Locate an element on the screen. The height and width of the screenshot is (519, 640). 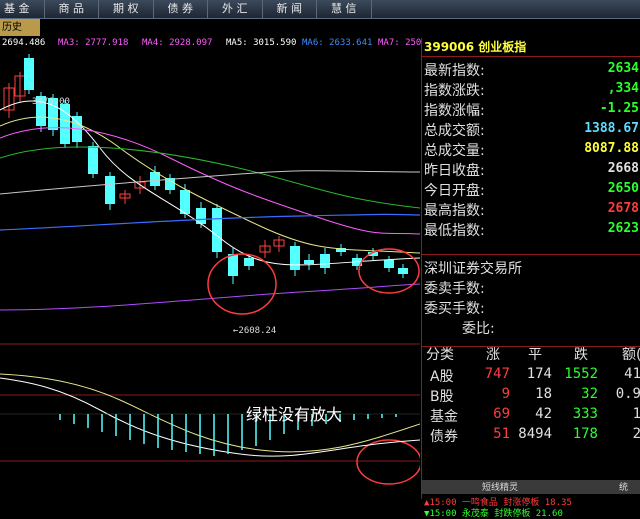
indicator-bar is located at coordinates (320, 28).